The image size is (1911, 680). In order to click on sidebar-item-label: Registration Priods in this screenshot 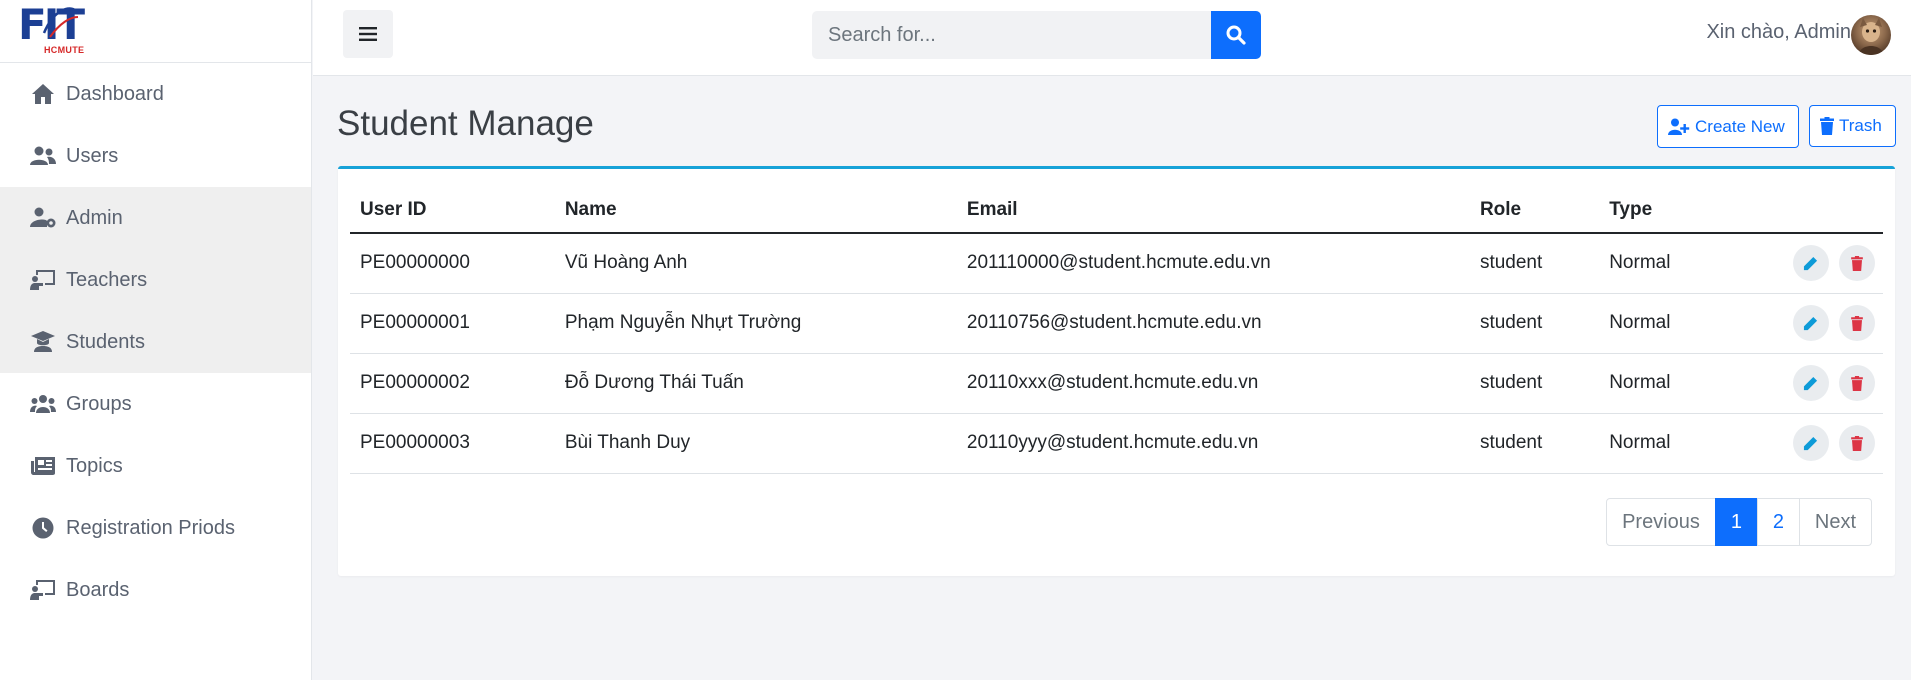, I will do `click(150, 527)`.